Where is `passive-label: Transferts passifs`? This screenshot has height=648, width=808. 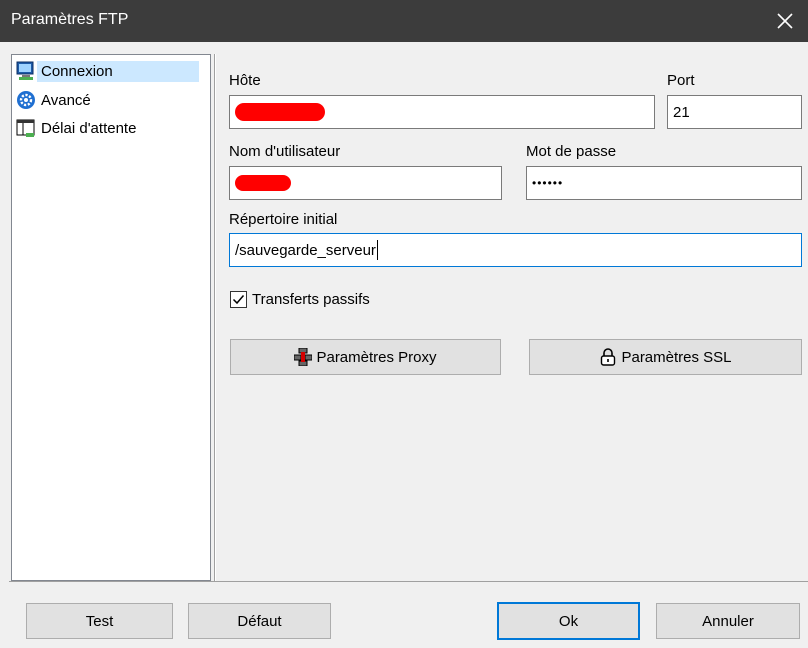 passive-label: Transferts passifs is located at coordinates (311, 299).